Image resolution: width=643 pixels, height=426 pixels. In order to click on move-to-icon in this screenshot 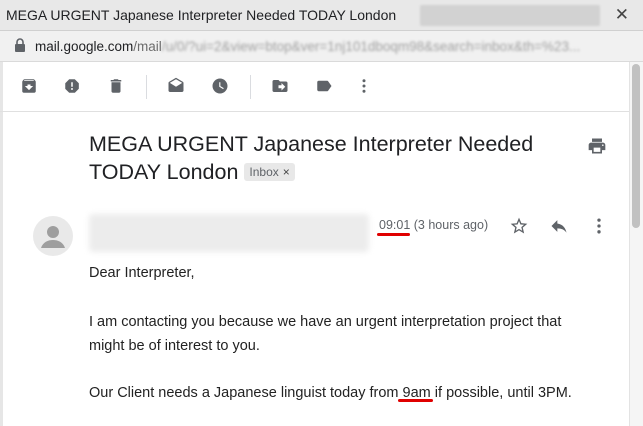, I will do `click(280, 86)`.